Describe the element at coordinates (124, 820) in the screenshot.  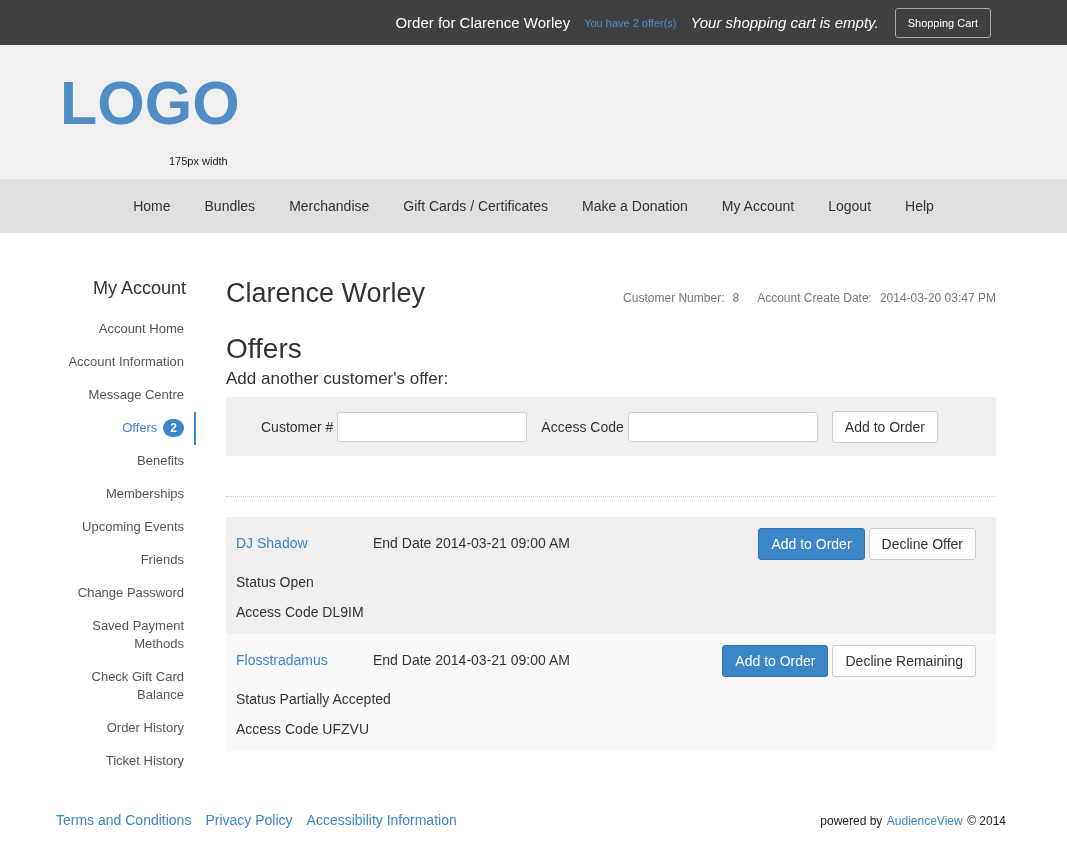
I see `footer-link: Terms and Conditions` at that location.